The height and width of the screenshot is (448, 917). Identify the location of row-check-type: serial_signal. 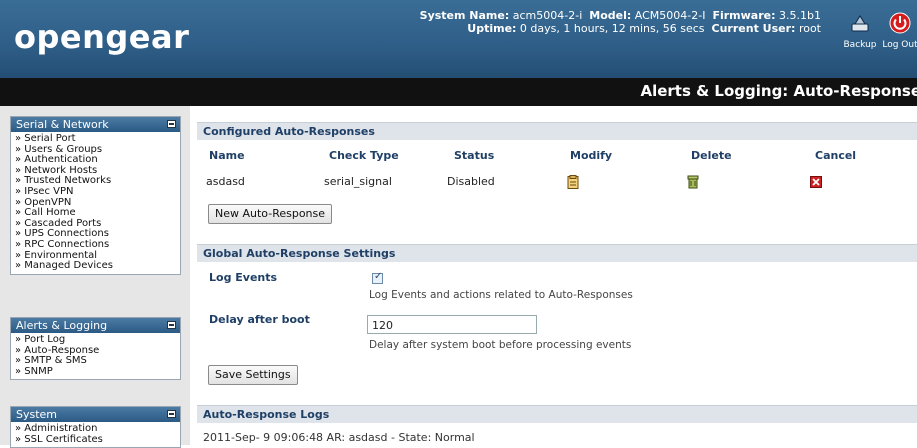
(358, 181).